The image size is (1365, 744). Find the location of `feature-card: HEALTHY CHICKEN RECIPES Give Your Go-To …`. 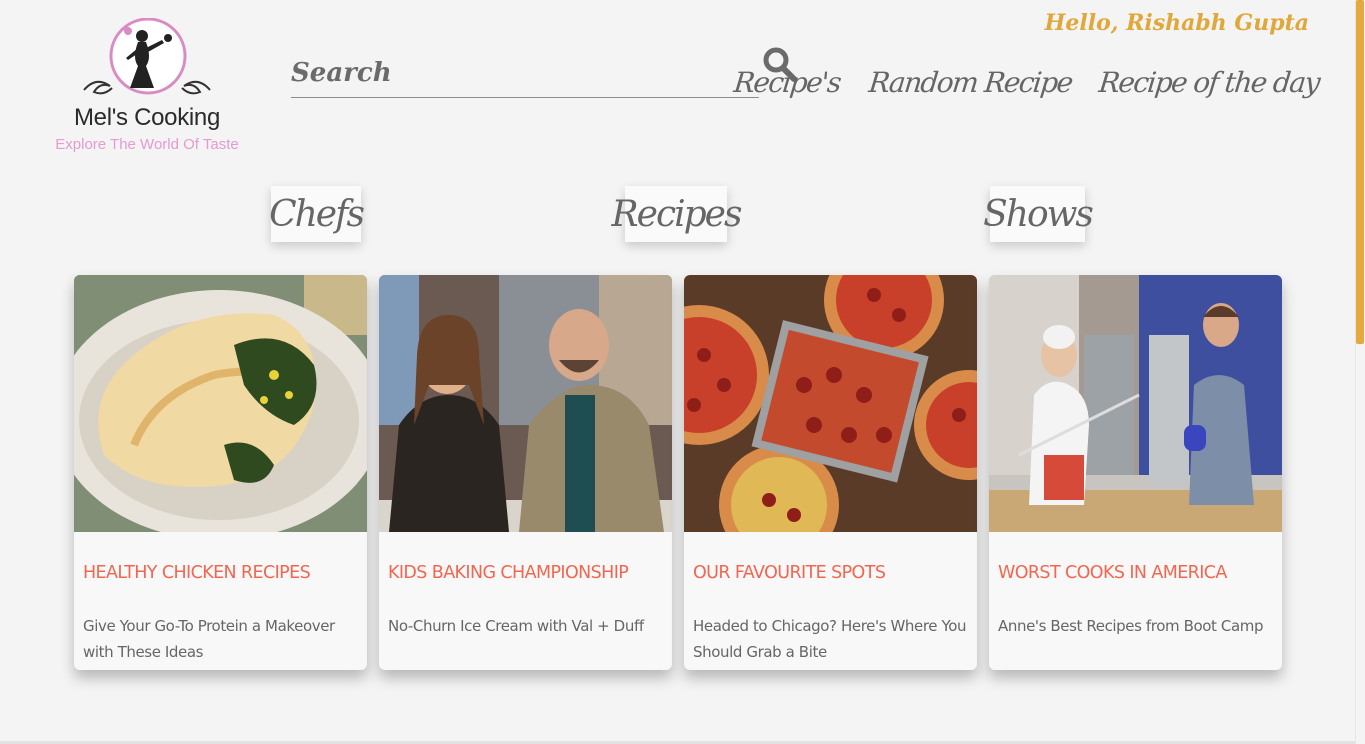

feature-card: HEALTHY CHICKEN RECIPES Give Your Go-To … is located at coordinates (220, 472).